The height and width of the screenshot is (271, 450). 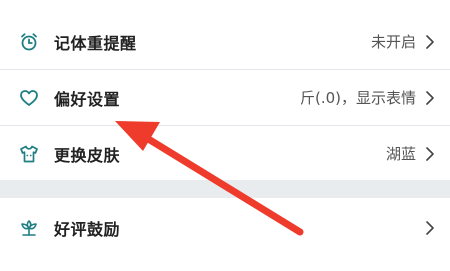 What do you see at coordinates (87, 99) in the screenshot?
I see `preferences-label: 偏好设置` at bounding box center [87, 99].